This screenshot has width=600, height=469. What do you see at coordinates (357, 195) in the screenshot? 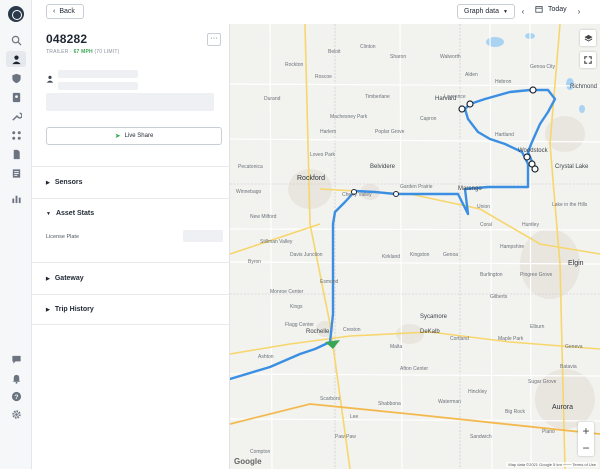
I see `map-label: Cherry Valley` at bounding box center [357, 195].